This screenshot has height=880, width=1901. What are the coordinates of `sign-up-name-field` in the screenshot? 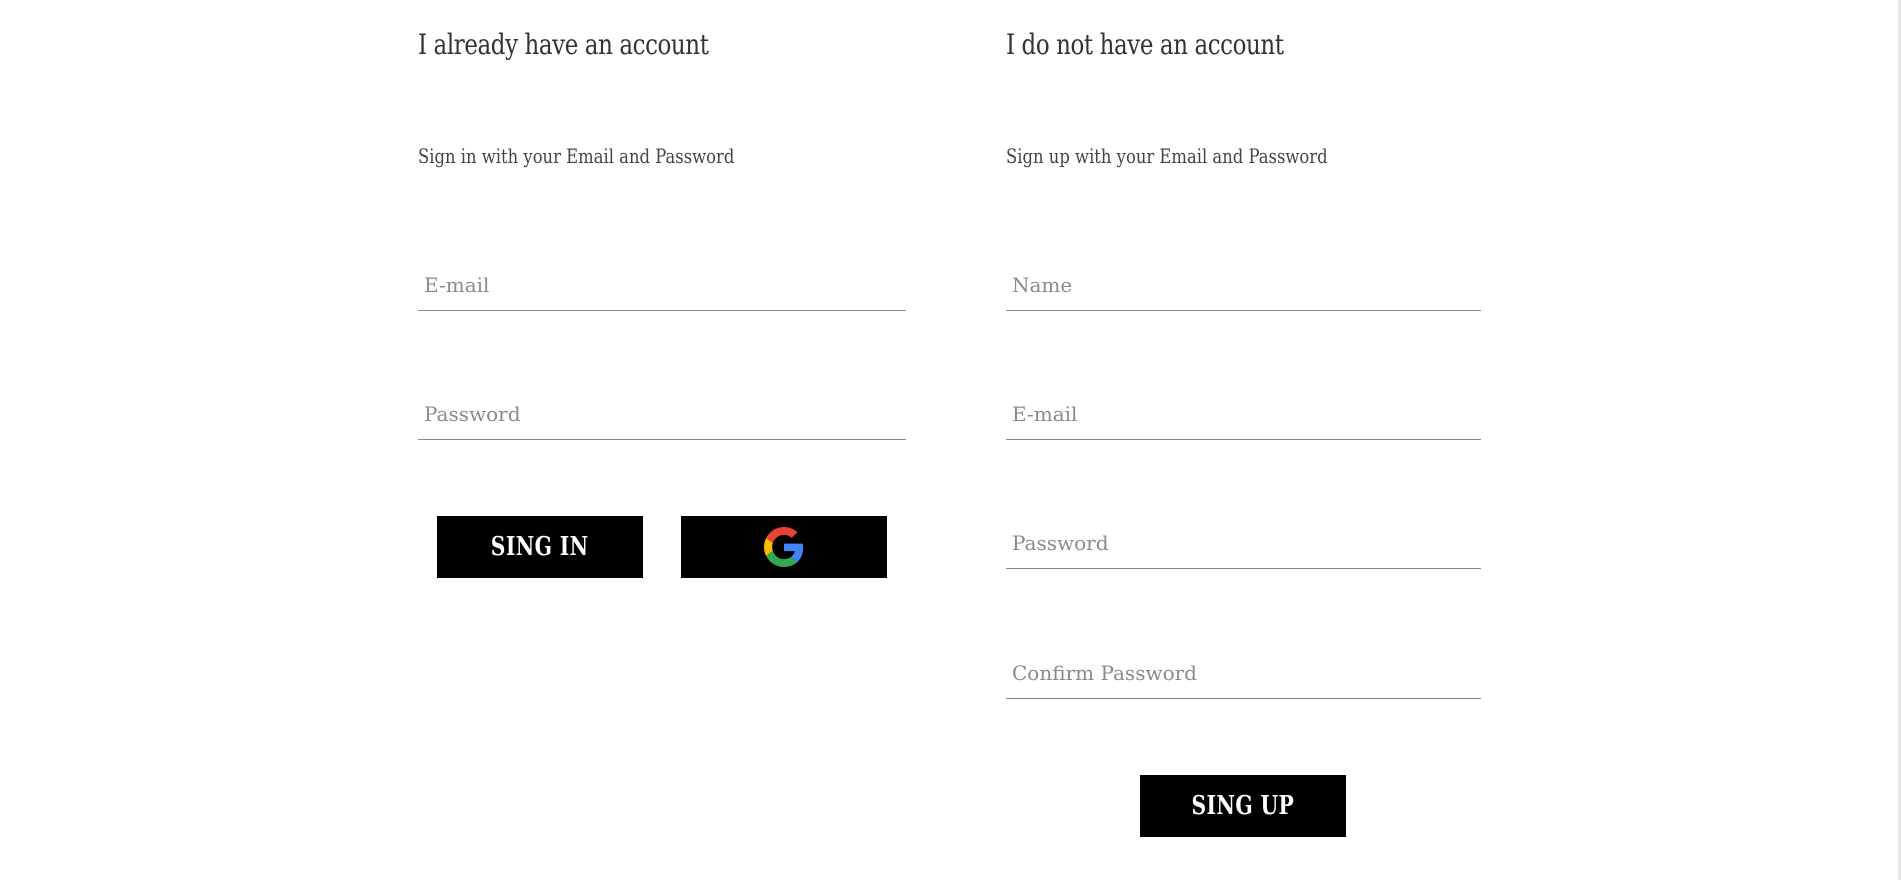 It's located at (1243, 285).